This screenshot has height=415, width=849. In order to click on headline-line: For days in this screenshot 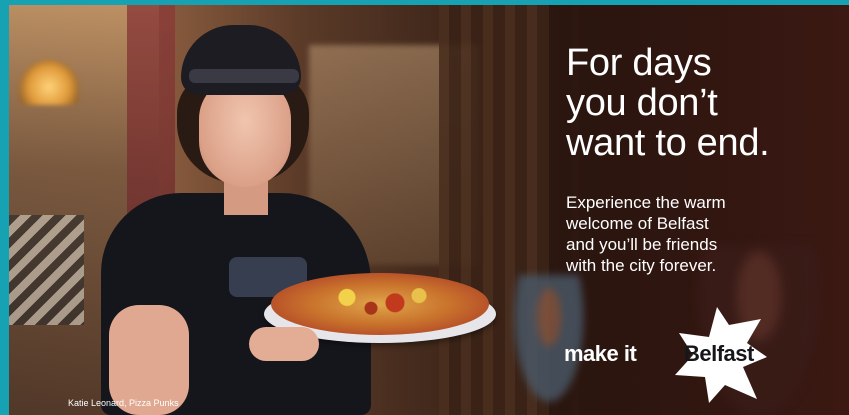, I will do `click(639, 63)`.